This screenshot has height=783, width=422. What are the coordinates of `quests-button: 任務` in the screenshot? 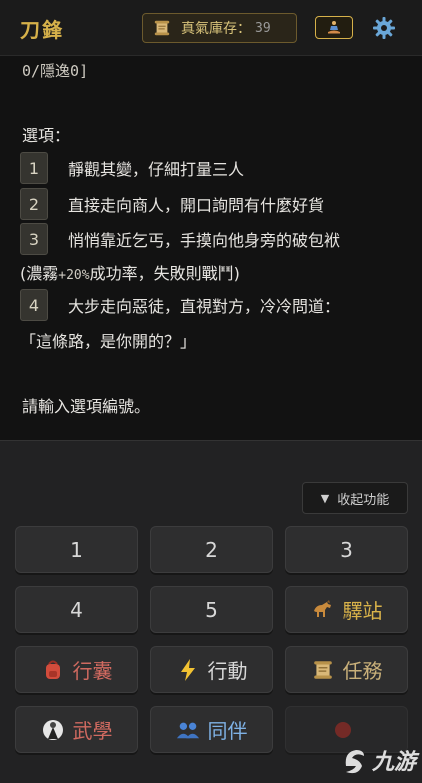 It's located at (346, 669).